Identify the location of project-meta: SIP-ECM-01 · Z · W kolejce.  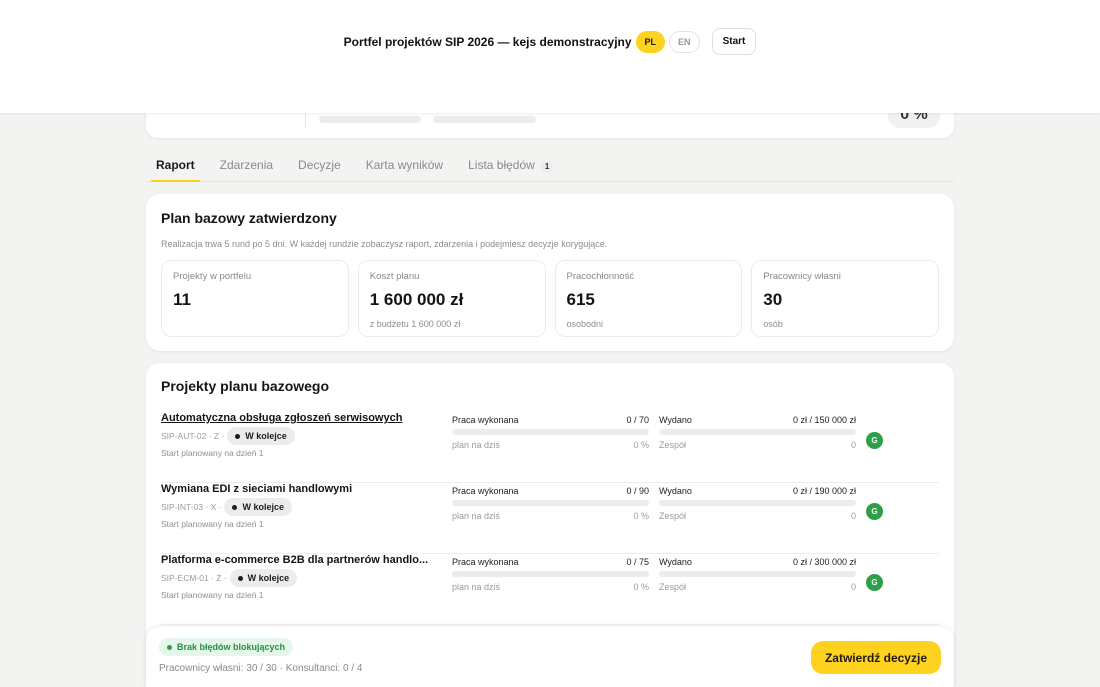
(301, 578).